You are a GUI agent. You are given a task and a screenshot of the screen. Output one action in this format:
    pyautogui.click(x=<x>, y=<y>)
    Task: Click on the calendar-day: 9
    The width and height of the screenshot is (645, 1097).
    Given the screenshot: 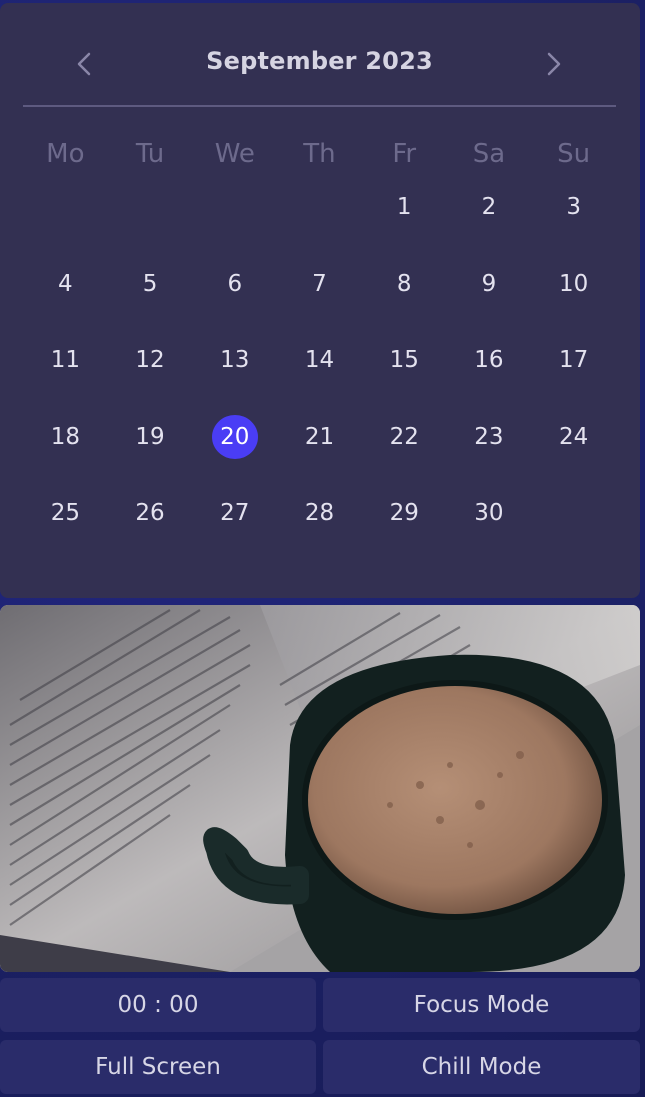 What is the action you would take?
    pyautogui.click(x=489, y=296)
    